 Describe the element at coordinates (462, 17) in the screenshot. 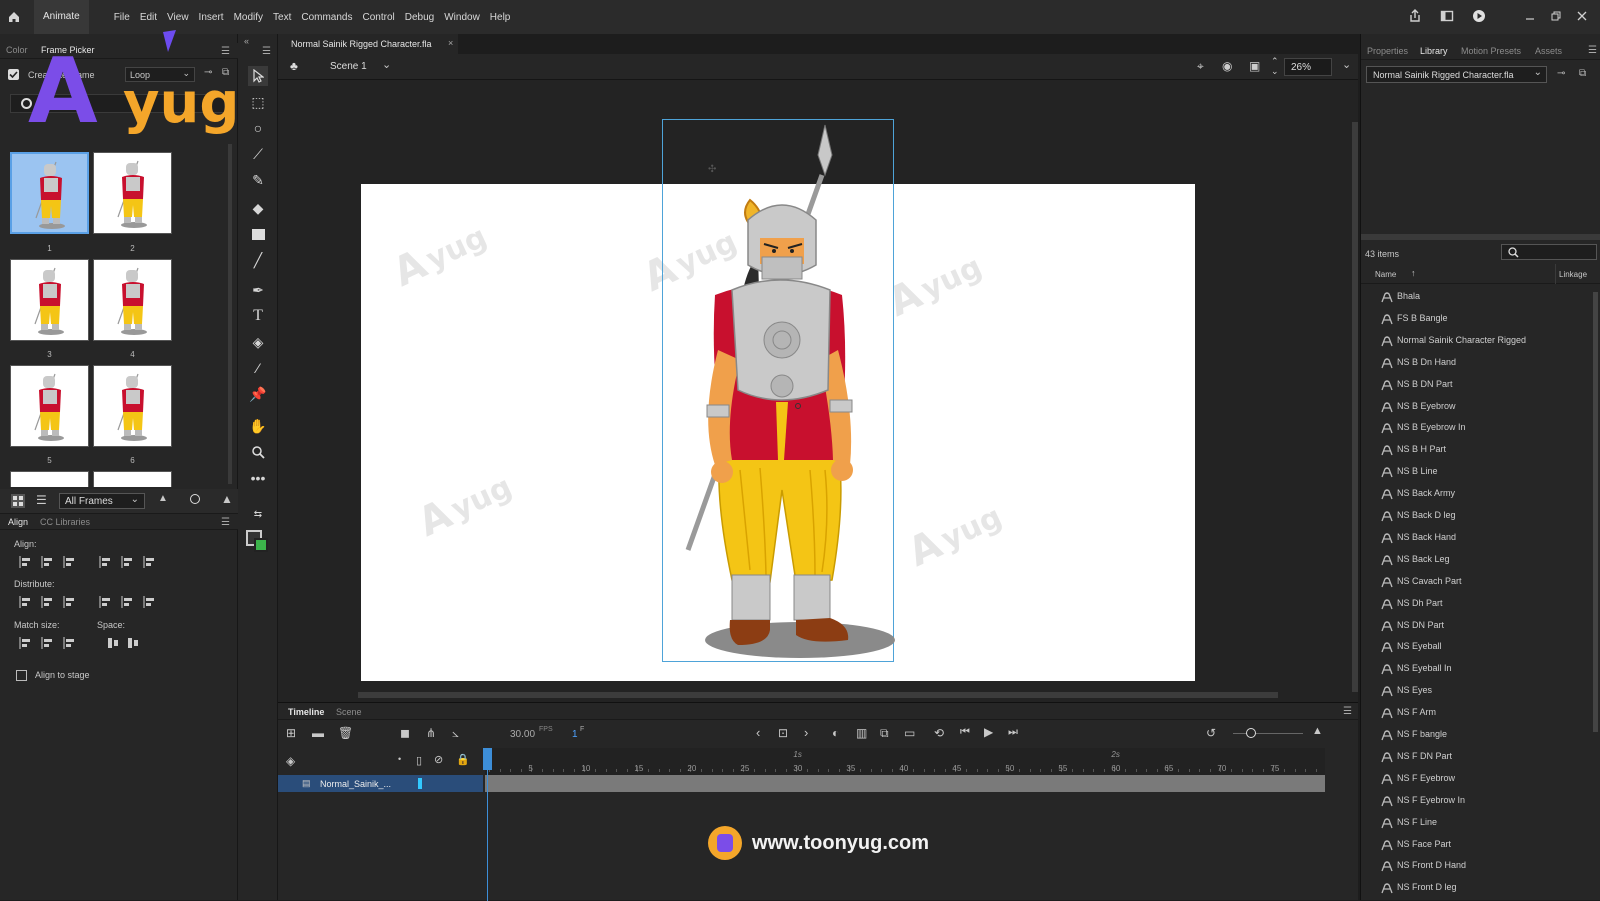

I see `menu-window: Window` at that location.